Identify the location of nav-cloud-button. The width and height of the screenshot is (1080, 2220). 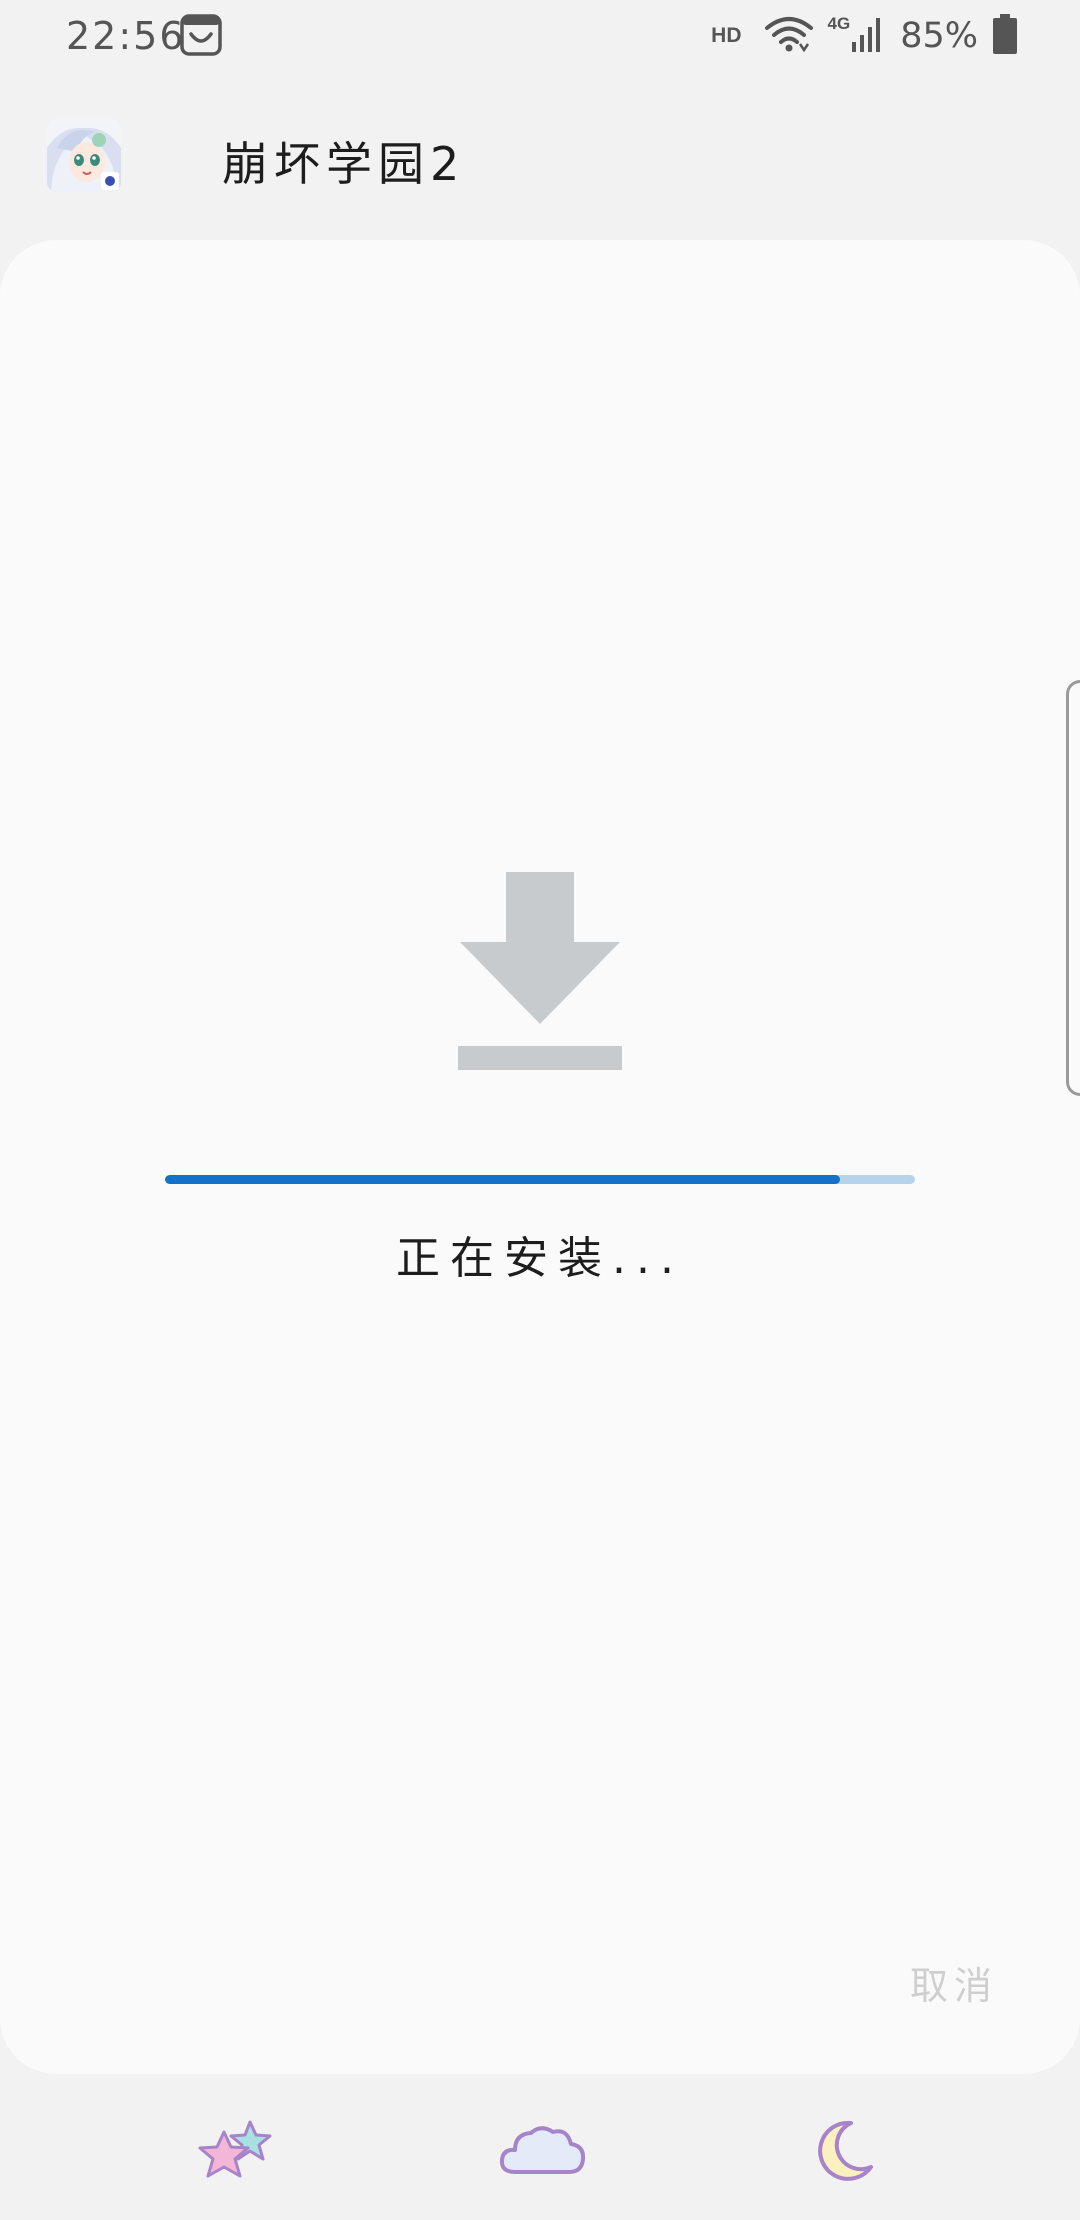
(542, 2152).